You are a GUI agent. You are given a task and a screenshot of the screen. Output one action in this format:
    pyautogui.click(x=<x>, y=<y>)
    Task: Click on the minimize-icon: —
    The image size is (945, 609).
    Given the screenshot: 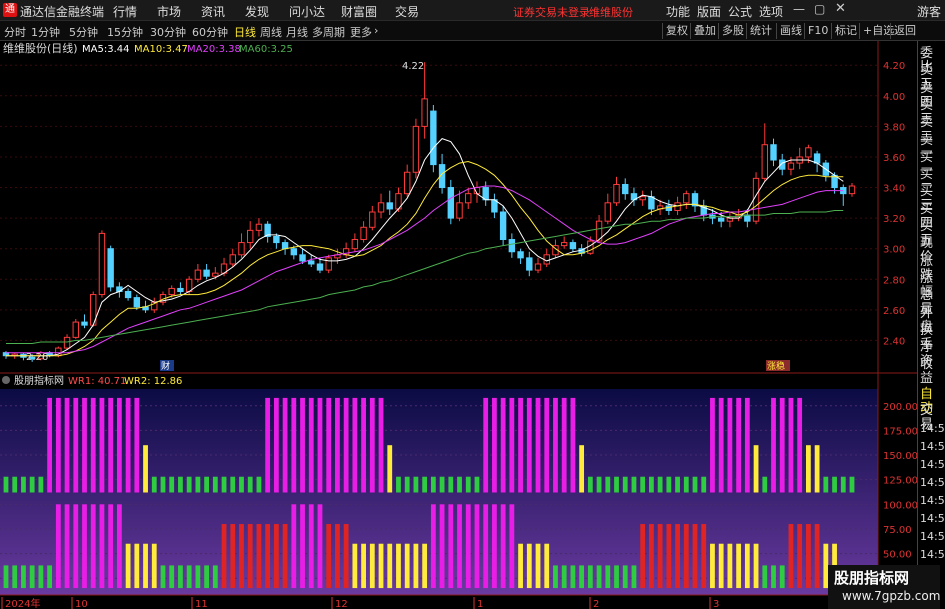 What is the action you would take?
    pyautogui.click(x=799, y=9)
    